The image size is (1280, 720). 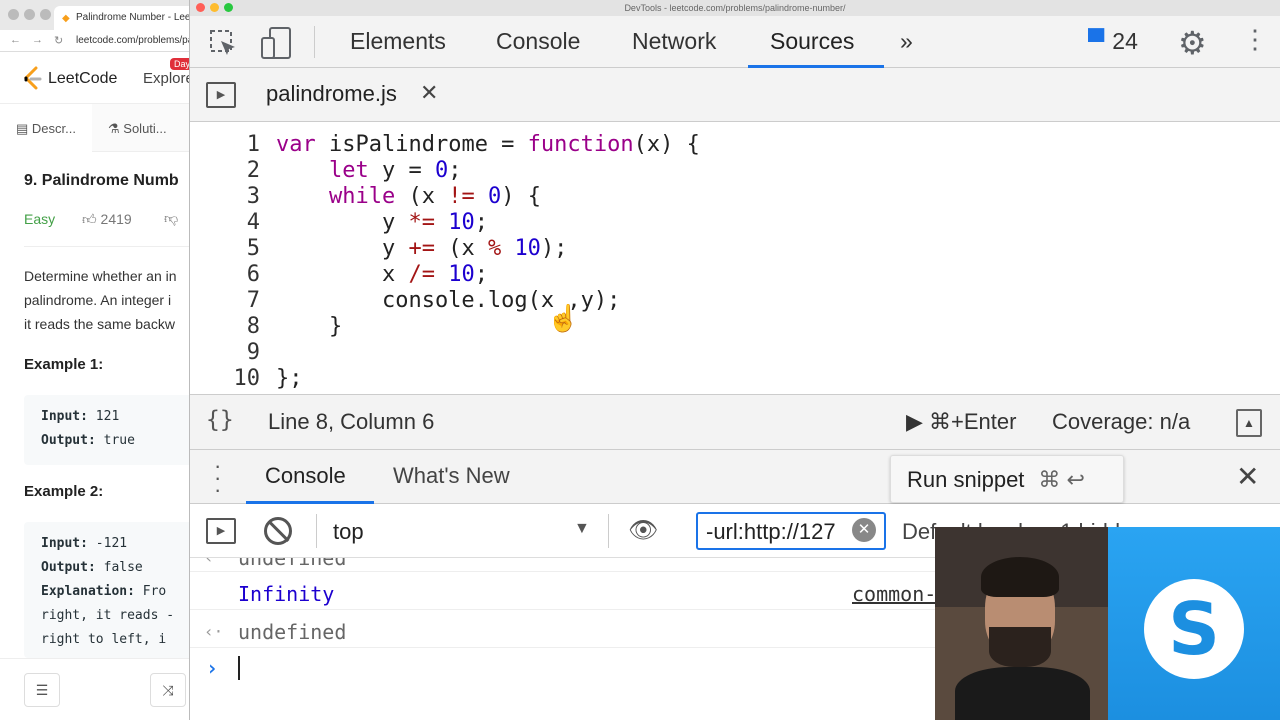 What do you see at coordinates (123, 567) in the screenshot?
I see `output-value: false` at bounding box center [123, 567].